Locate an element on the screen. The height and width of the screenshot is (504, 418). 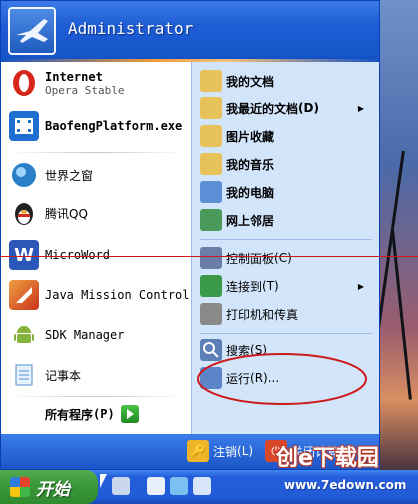
place-connect-to: 连接到 (T) ▶ is located at coordinates (286, 286).